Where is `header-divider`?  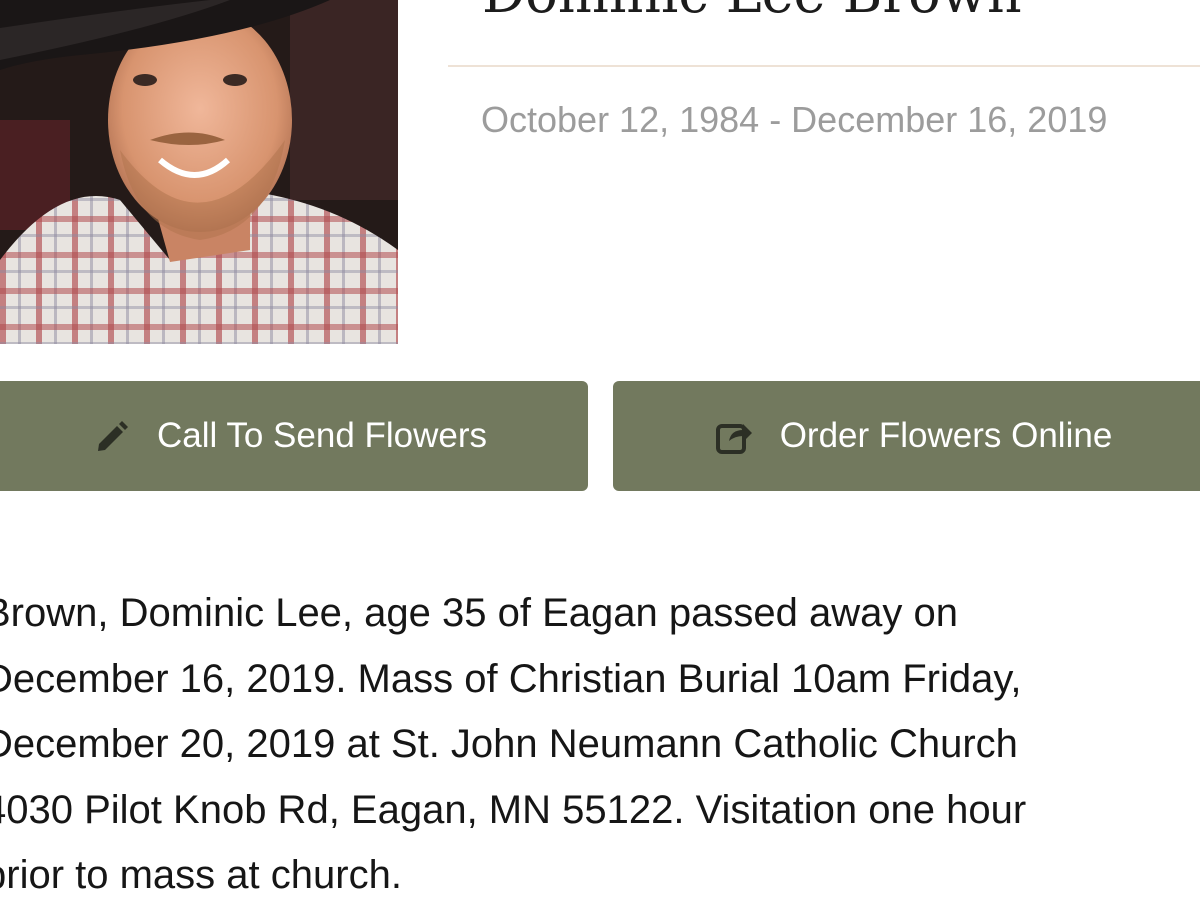 header-divider is located at coordinates (824, 66).